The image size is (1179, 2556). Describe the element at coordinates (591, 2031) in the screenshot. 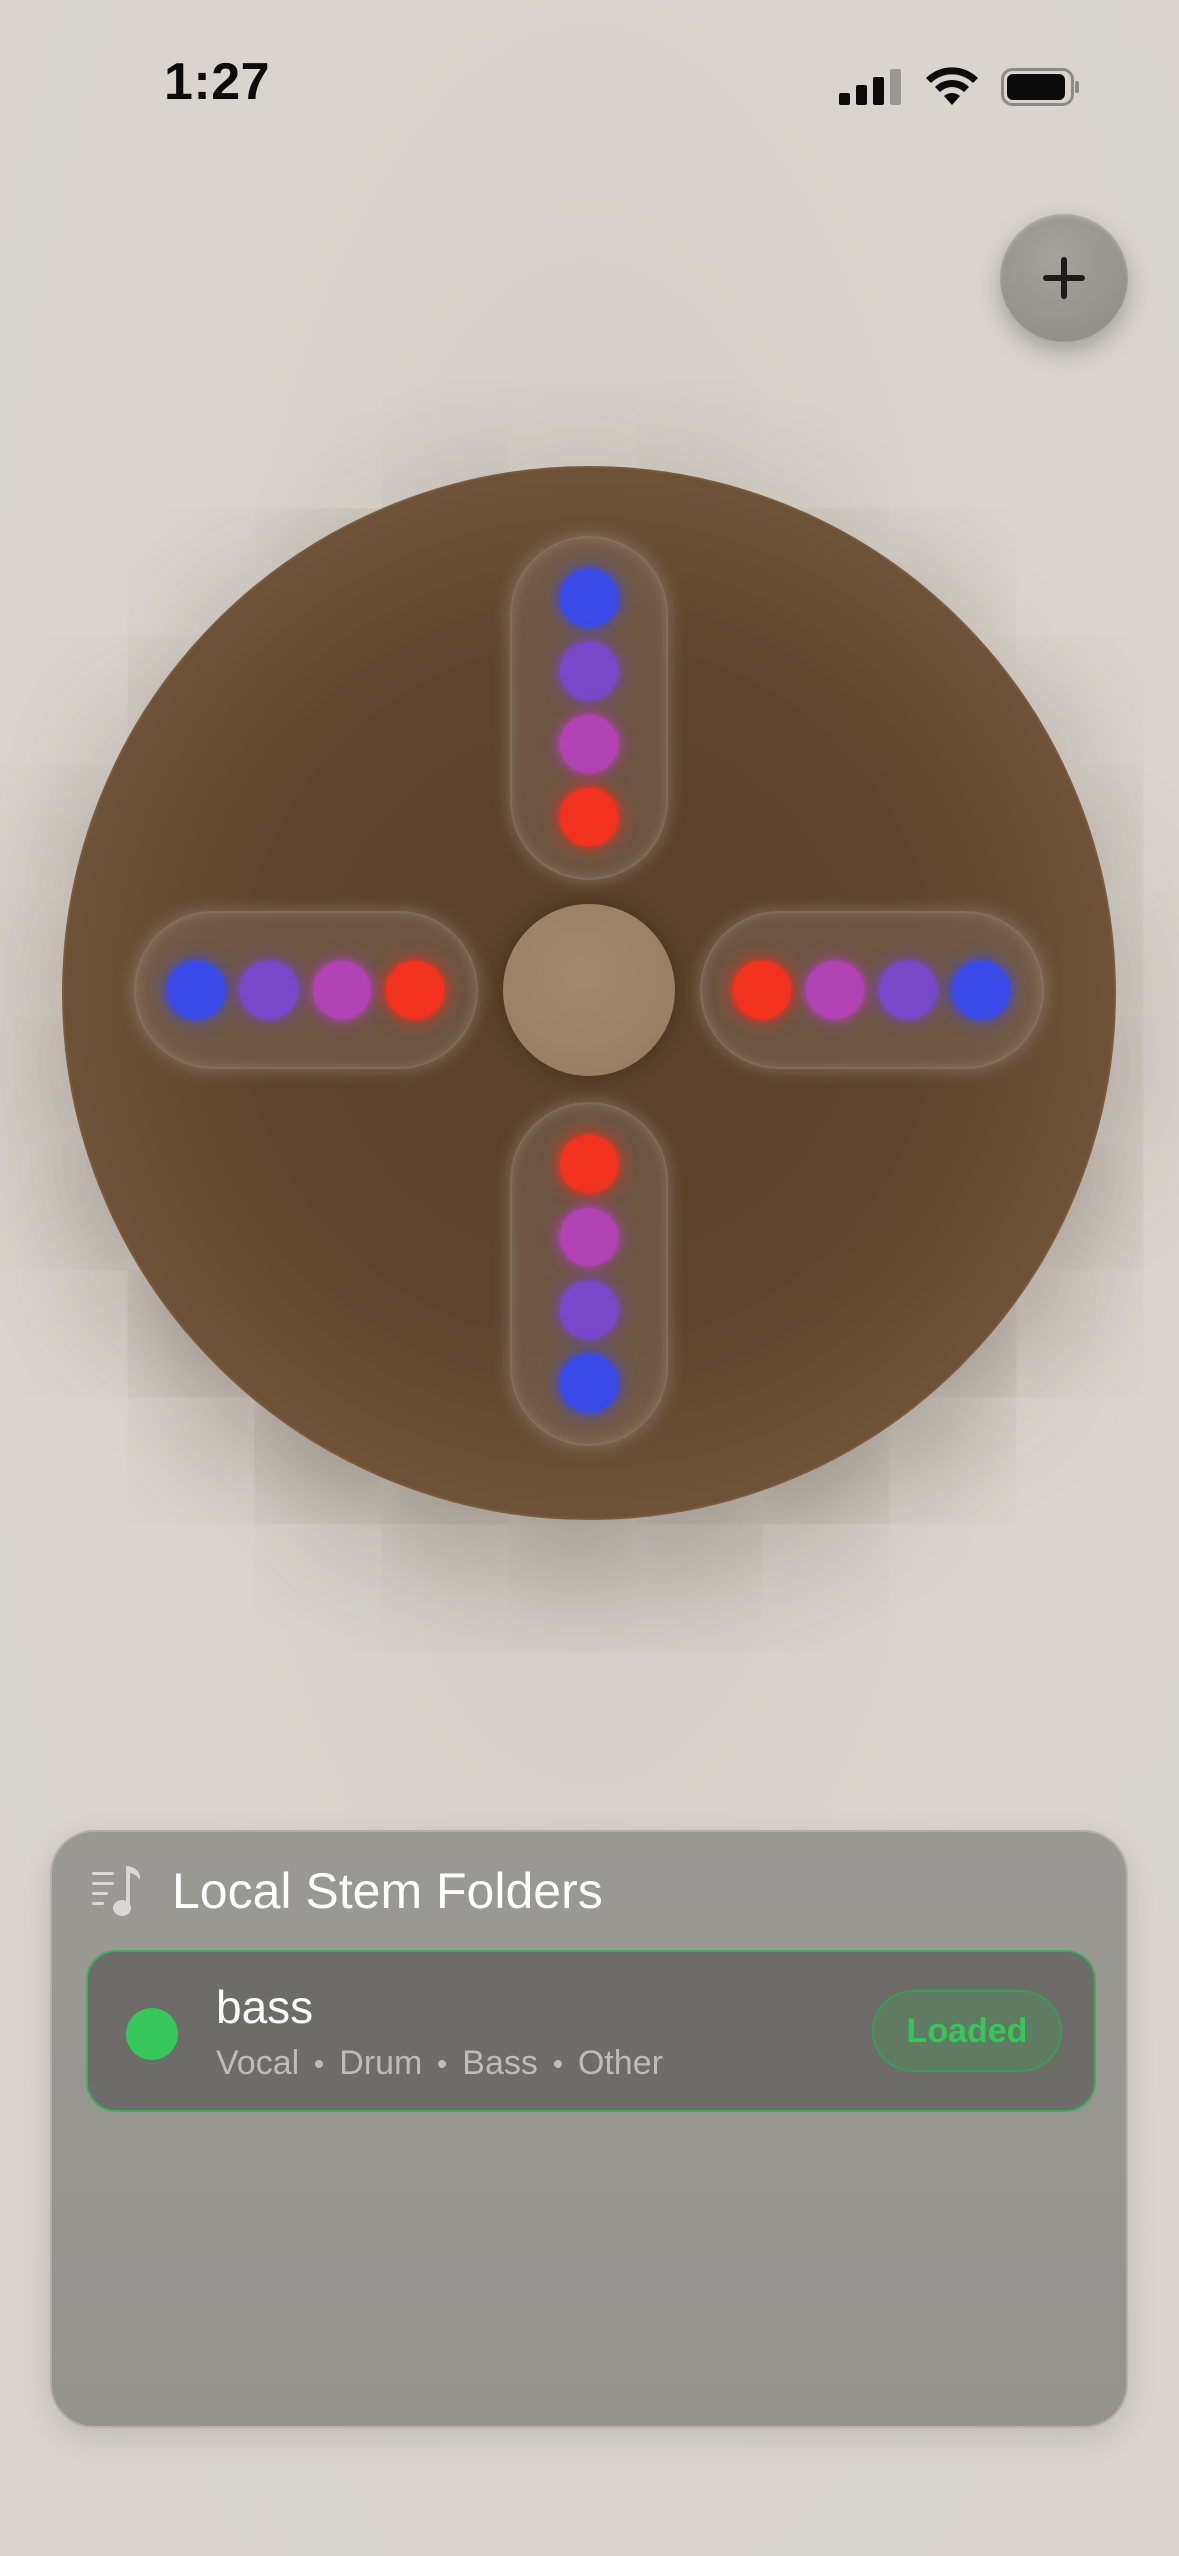

I see `folder-row: bass Vocal Drum Bass Other Loaded` at that location.